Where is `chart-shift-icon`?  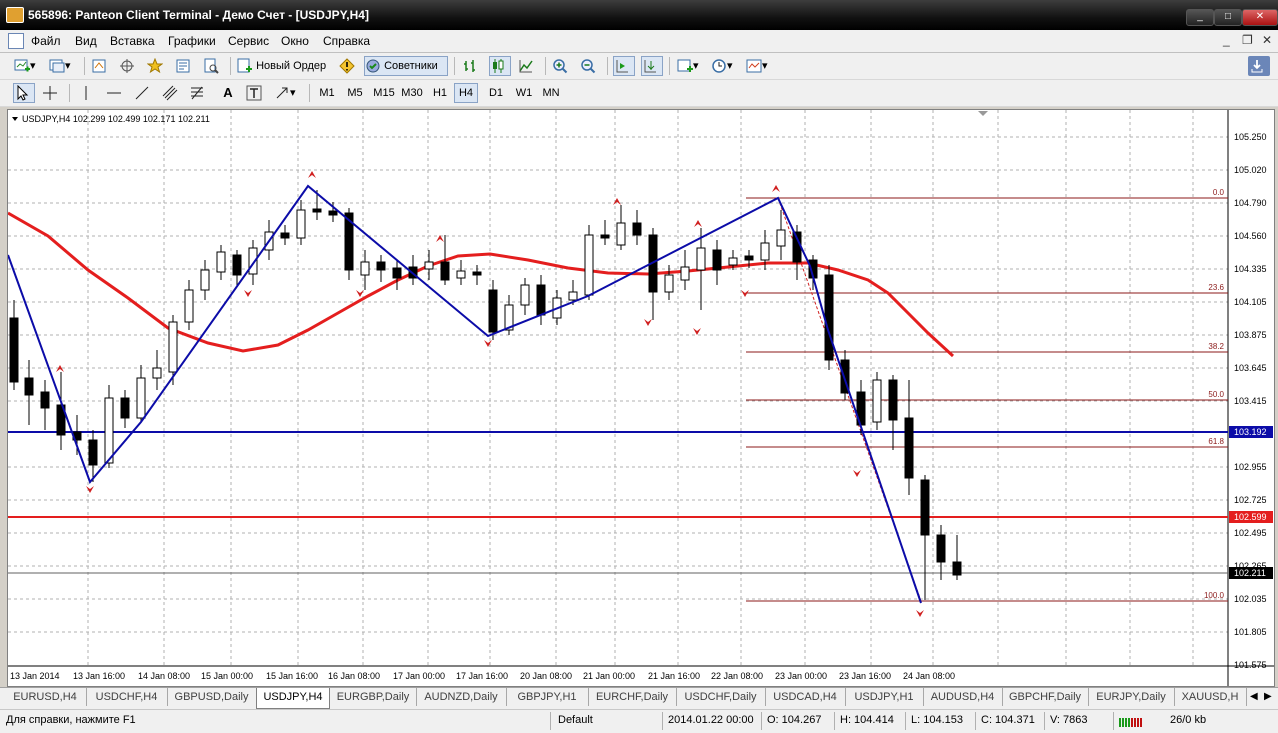 chart-shift-icon is located at coordinates (650, 66).